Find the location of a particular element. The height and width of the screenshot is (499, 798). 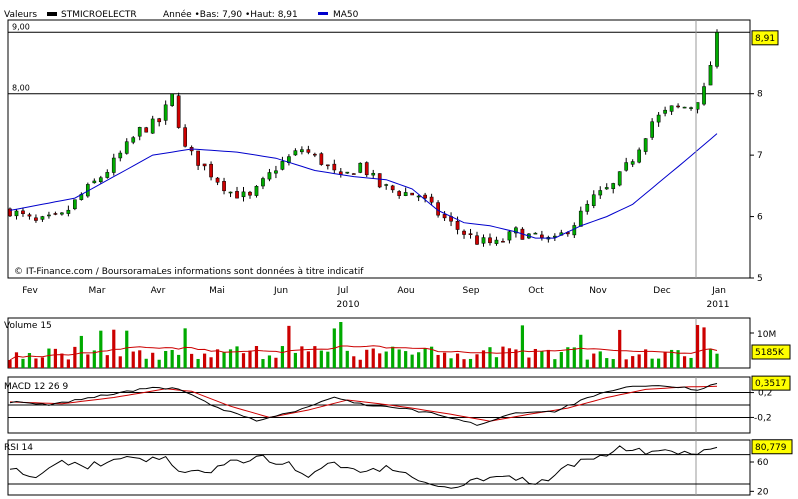

x-tick-label: Dec is located at coordinates (661, 291).